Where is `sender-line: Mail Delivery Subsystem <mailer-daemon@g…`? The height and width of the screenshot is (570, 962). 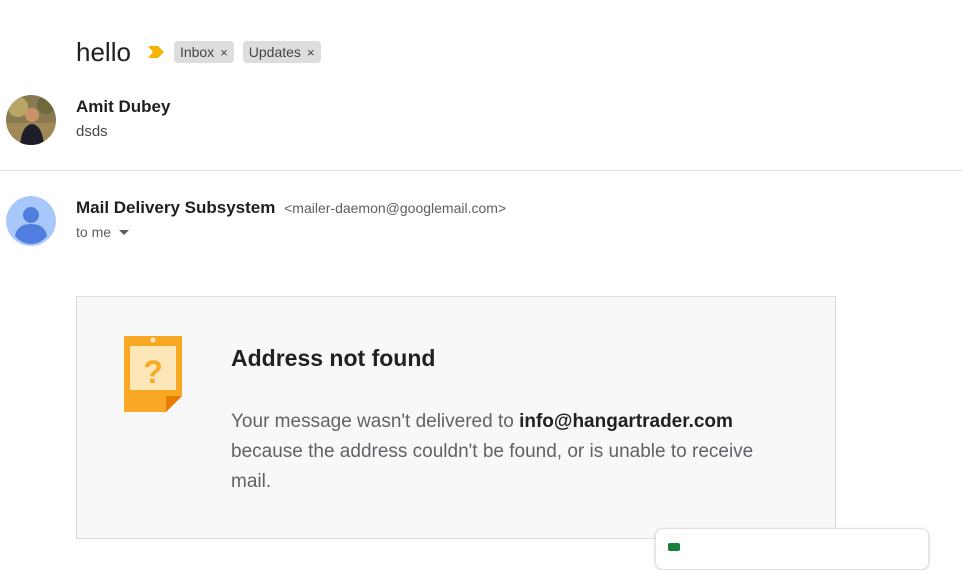 sender-line: Mail Delivery Subsystem <mailer-daemon@g… is located at coordinates (291, 208).